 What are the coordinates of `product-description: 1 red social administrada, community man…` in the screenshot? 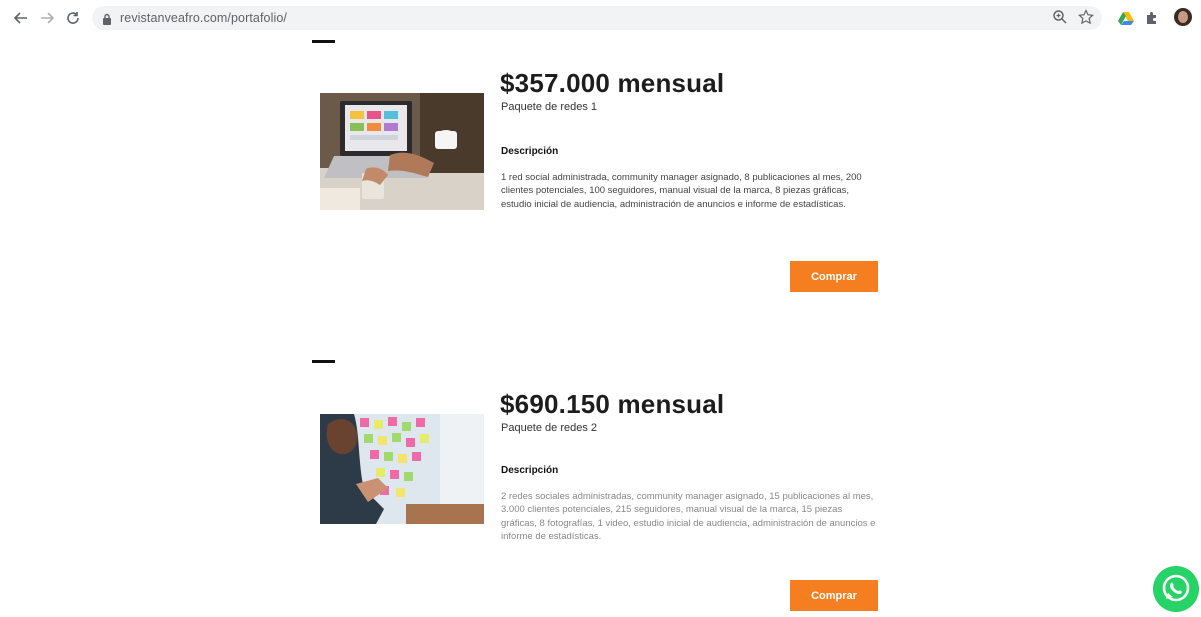 It's located at (681, 191).